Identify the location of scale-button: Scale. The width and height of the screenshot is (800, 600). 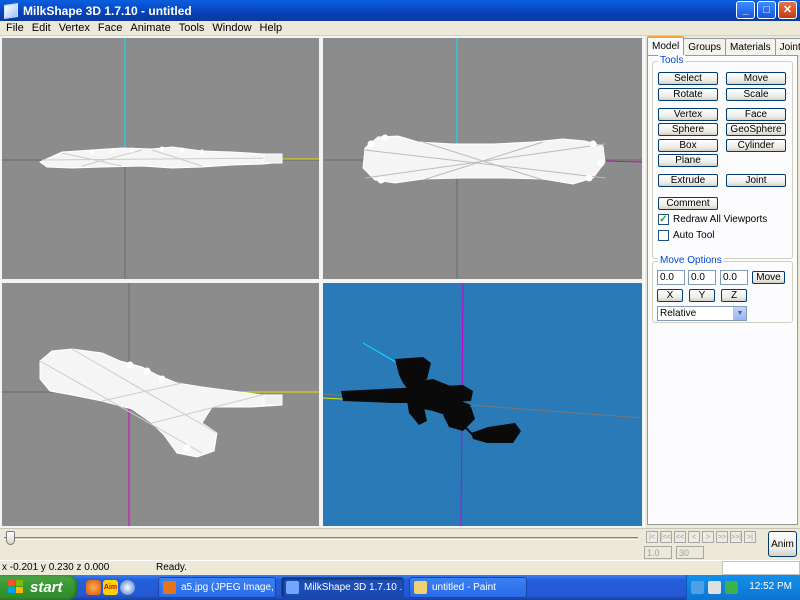
(756, 94).